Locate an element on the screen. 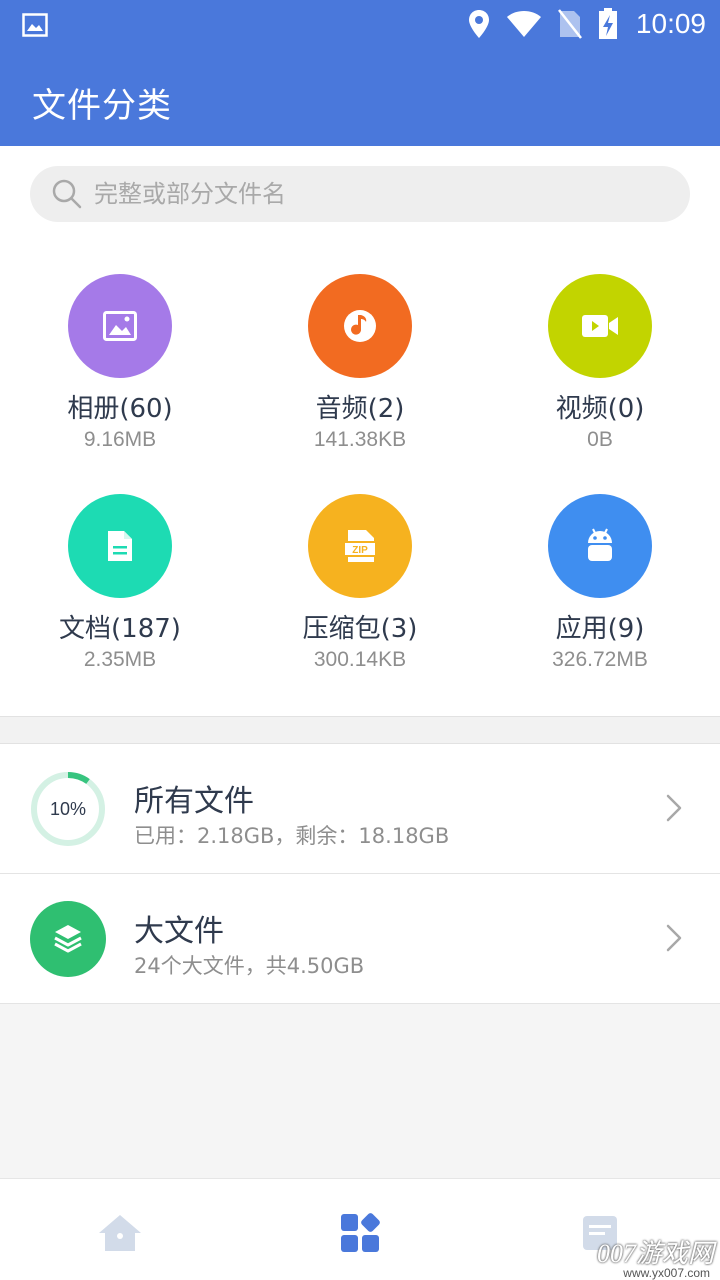 Image resolution: width=720 pixels, height=1280 pixels. category-audio: 音频(2) 141.38KB is located at coordinates (360, 363).